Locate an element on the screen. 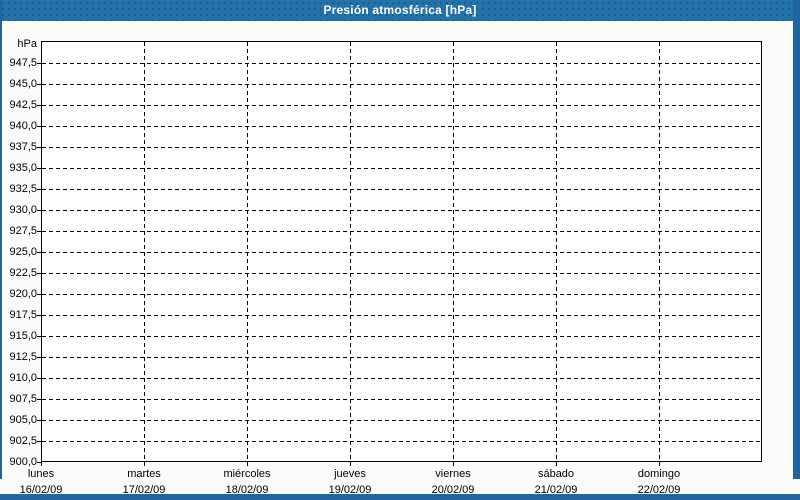 The height and width of the screenshot is (500, 800). y-axis-tick-label: 917,5 is located at coordinates (23, 315).